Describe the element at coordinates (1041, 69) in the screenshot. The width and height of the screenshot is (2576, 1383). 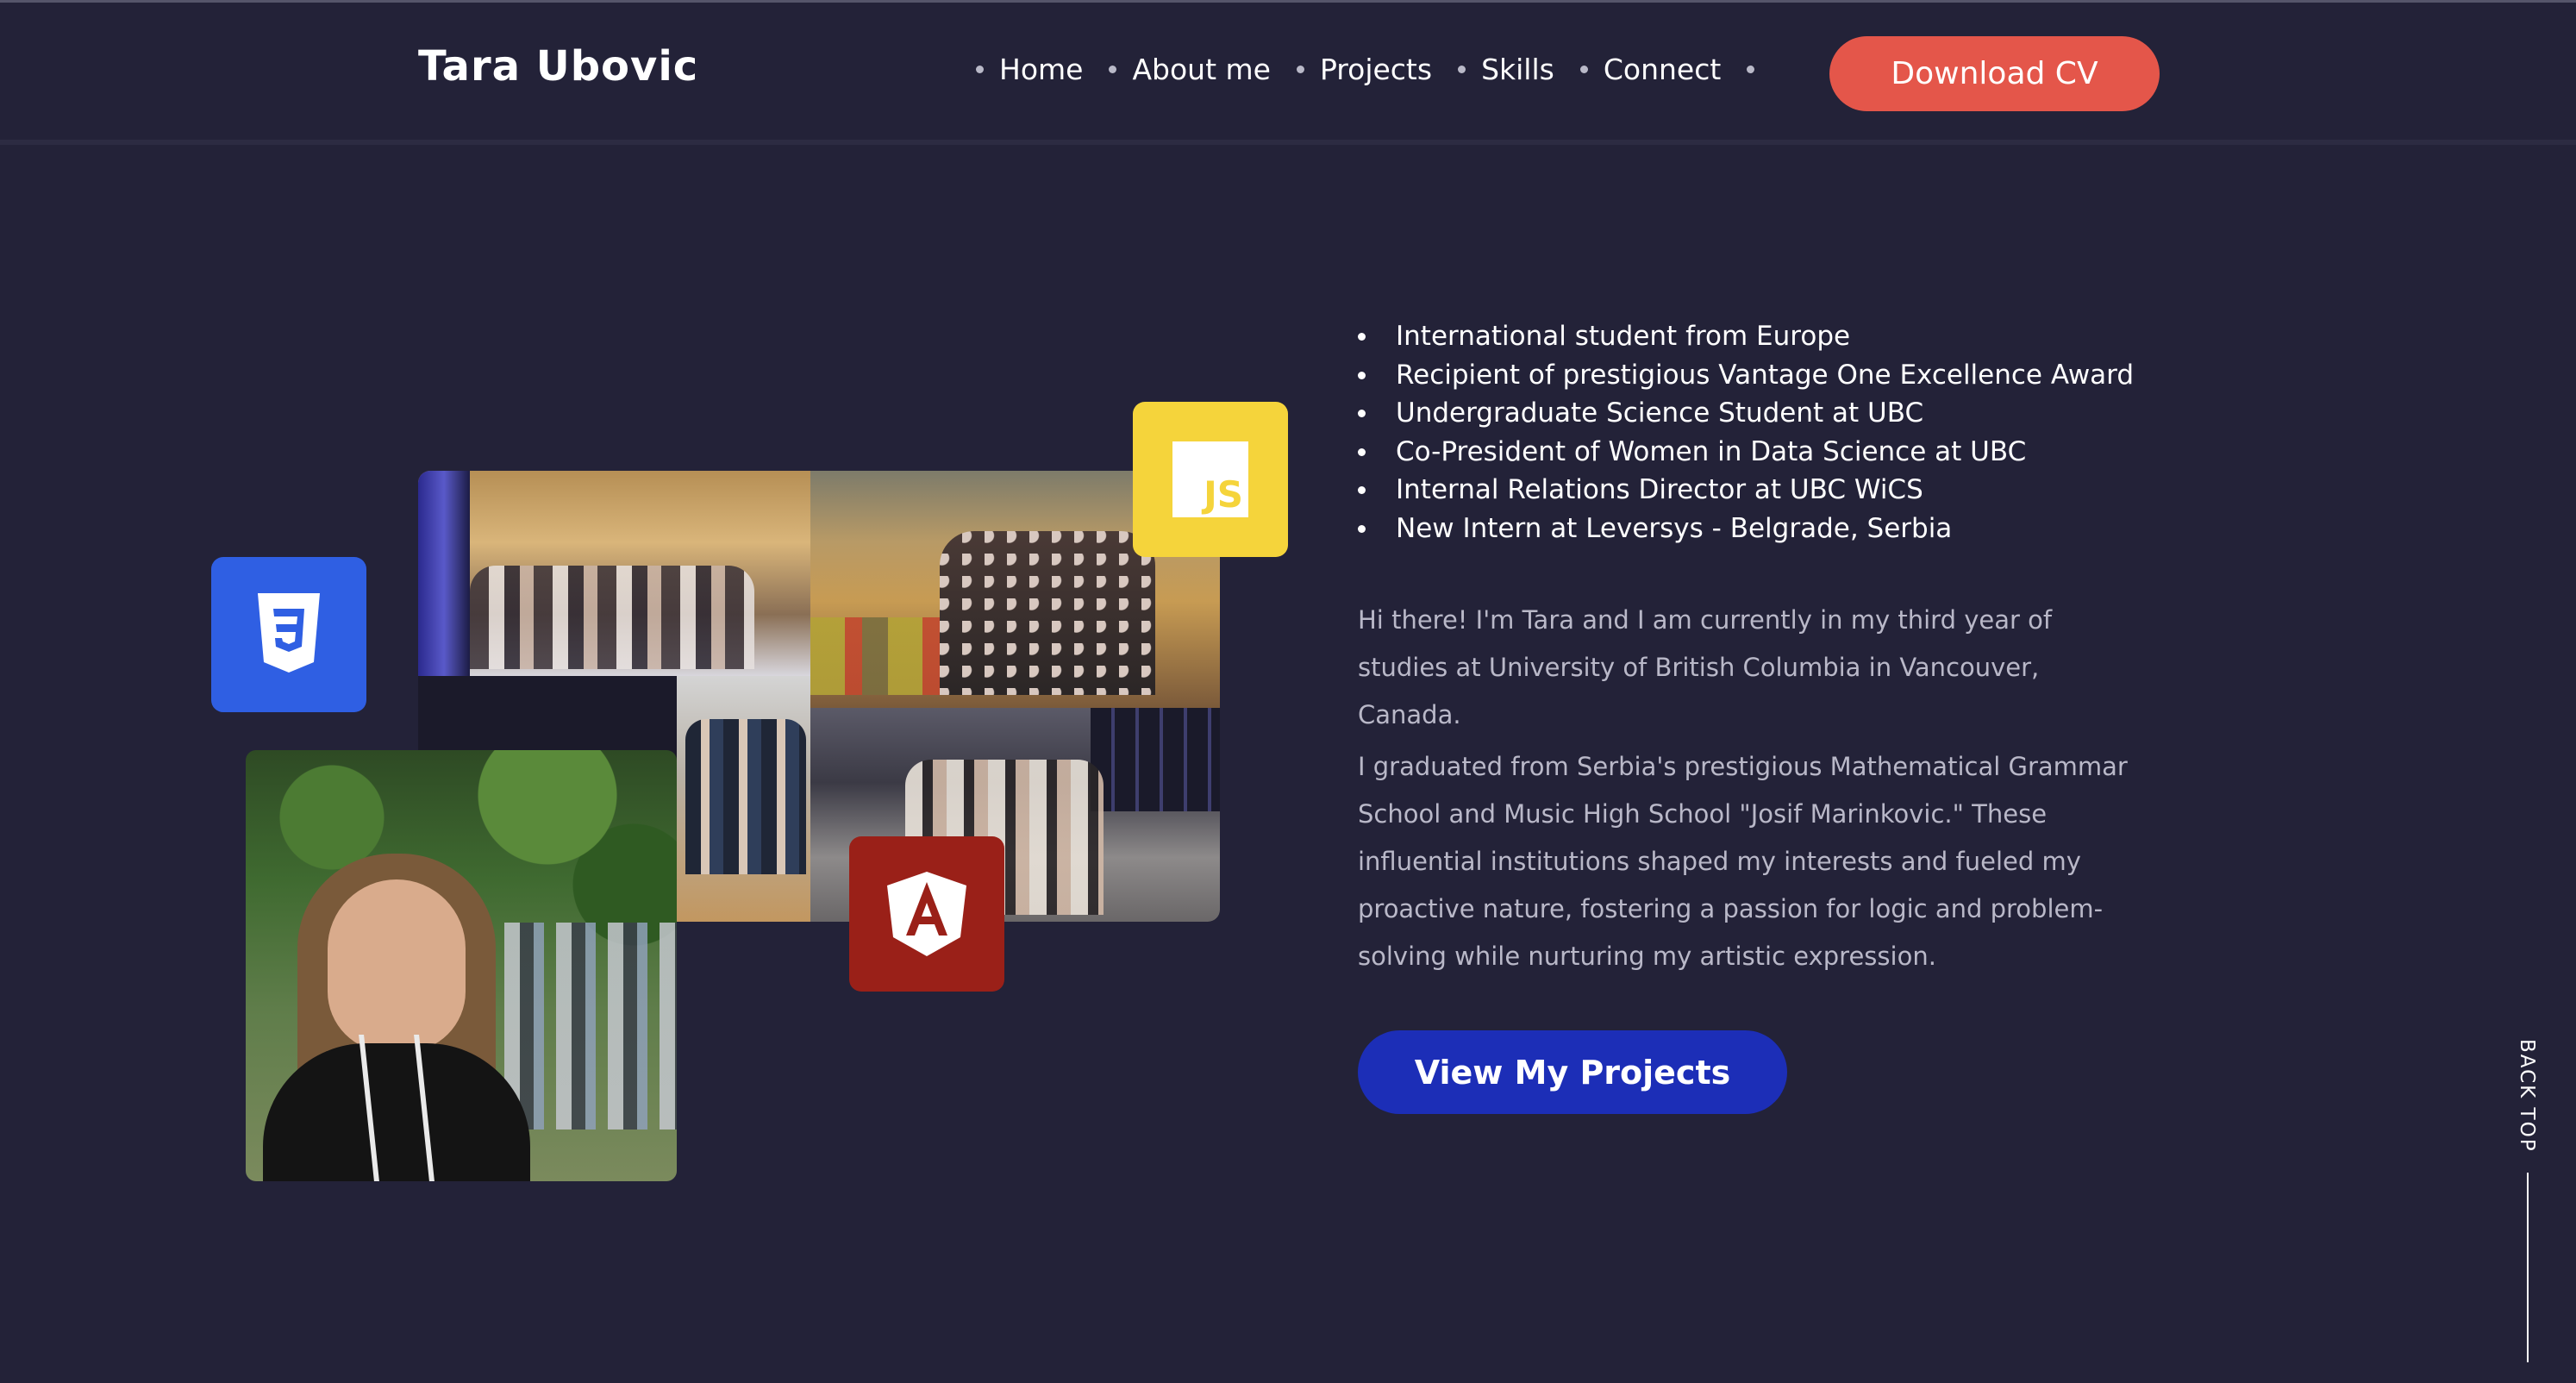
I see `nav-link-home: Home` at that location.